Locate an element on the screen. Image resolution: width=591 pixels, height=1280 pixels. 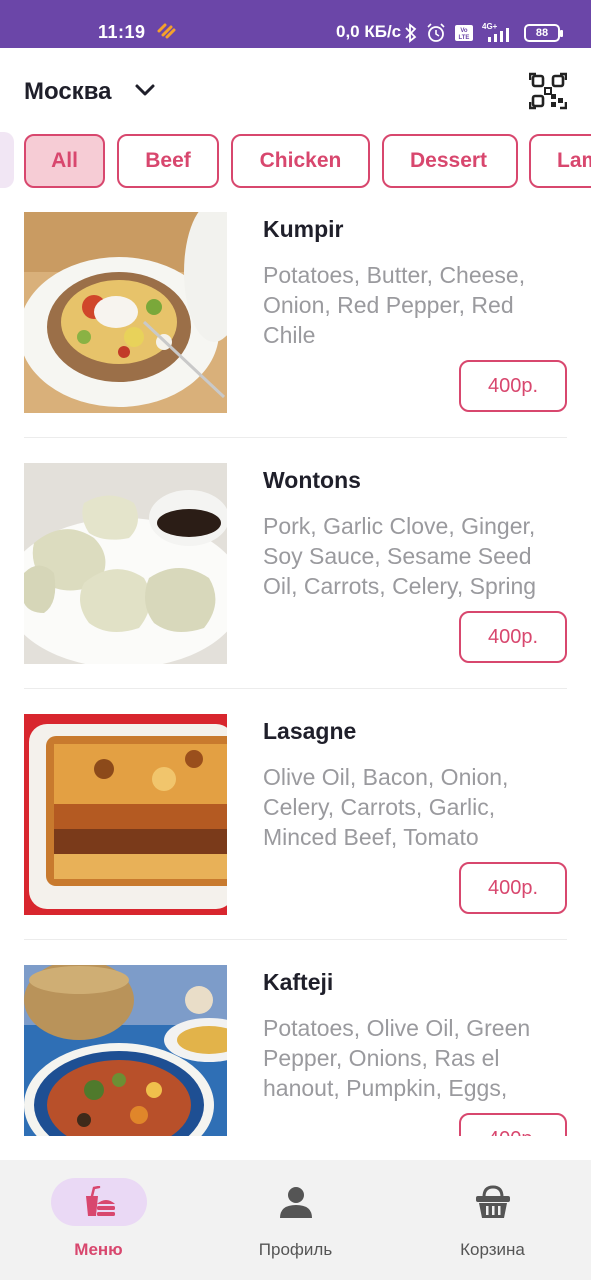
tab-all: All is located at coordinates (64, 161).